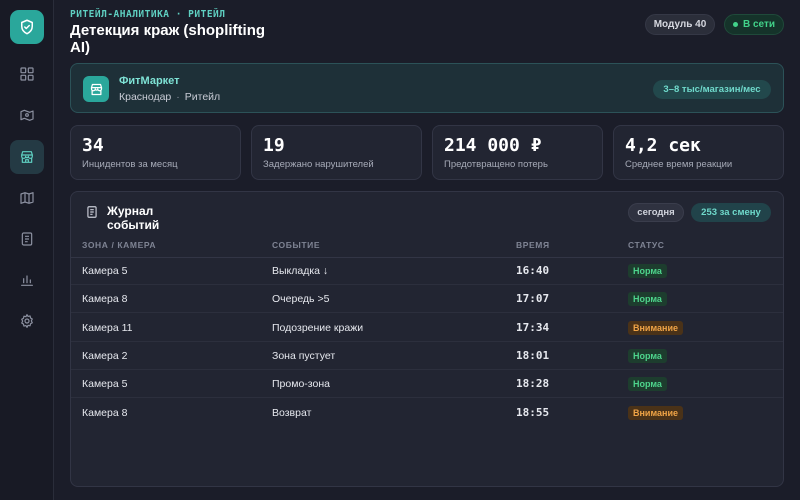  Describe the element at coordinates (427, 299) in the screenshot. I see `table-row: Камера 8 Очередь >5 17:07 Норма` at that location.